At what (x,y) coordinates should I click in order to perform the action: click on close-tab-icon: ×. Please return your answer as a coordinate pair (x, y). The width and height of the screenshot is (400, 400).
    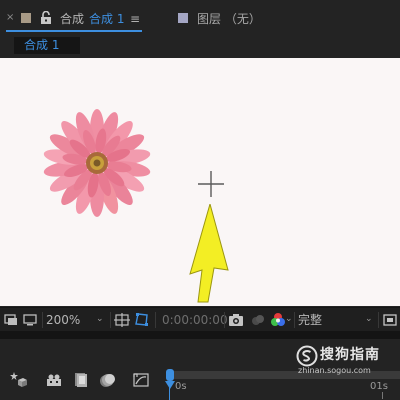
    Looking at the image, I should click on (10, 18).